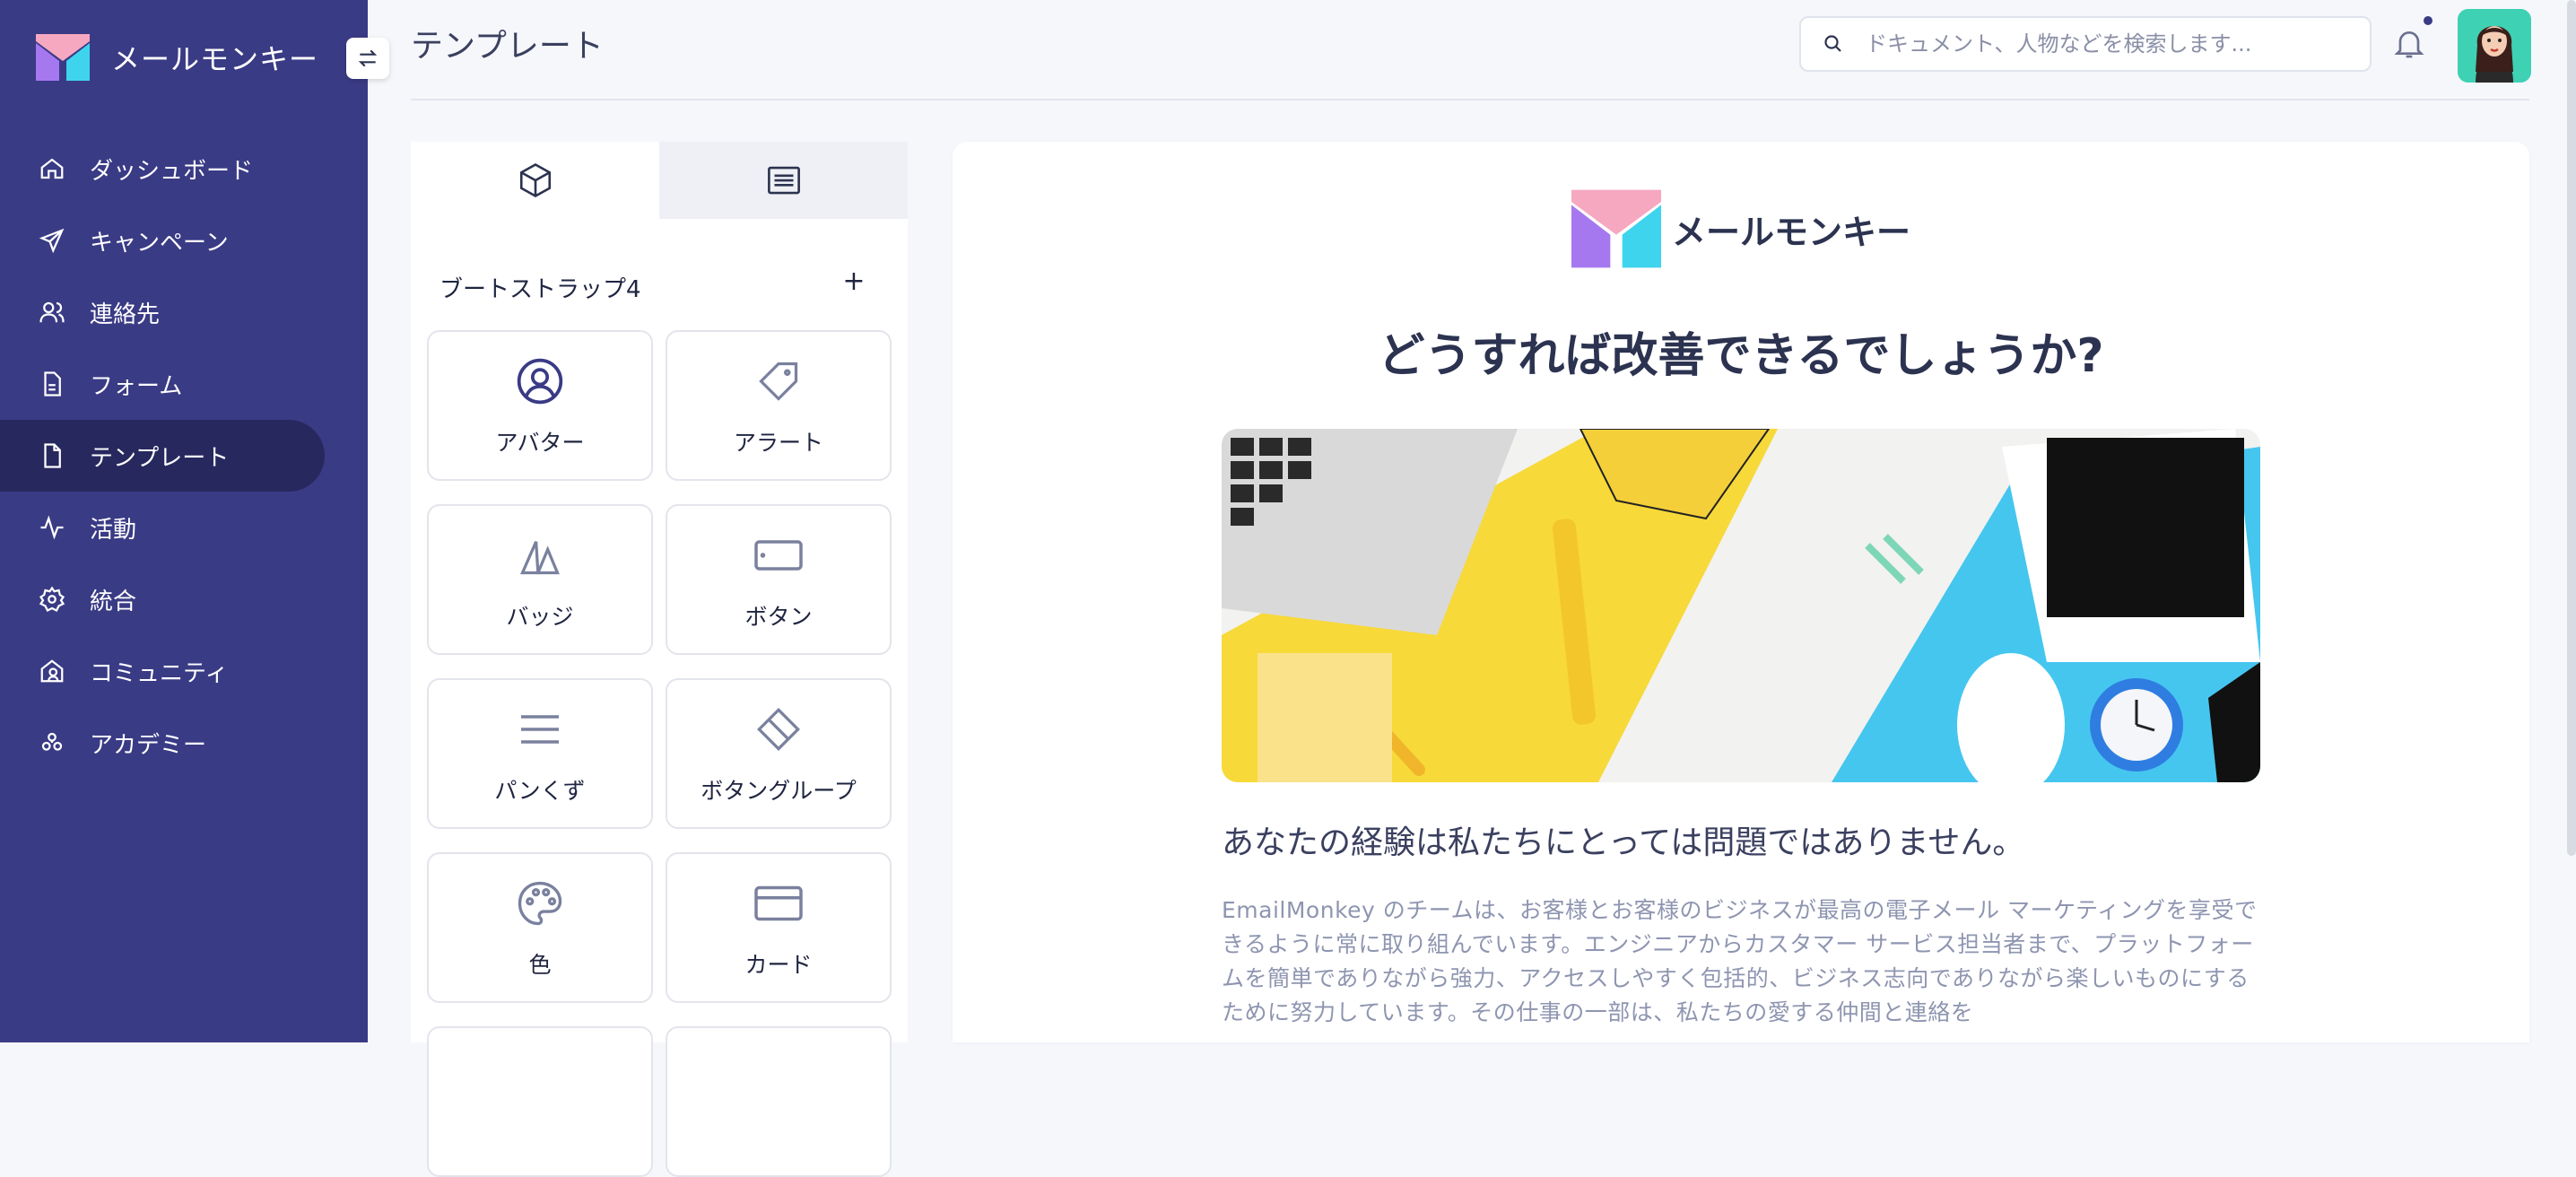 This screenshot has height=1177, width=2576. Describe the element at coordinates (1741, 351) in the screenshot. I see `email-headline: どうすれば改善できるでしょうか?` at that location.